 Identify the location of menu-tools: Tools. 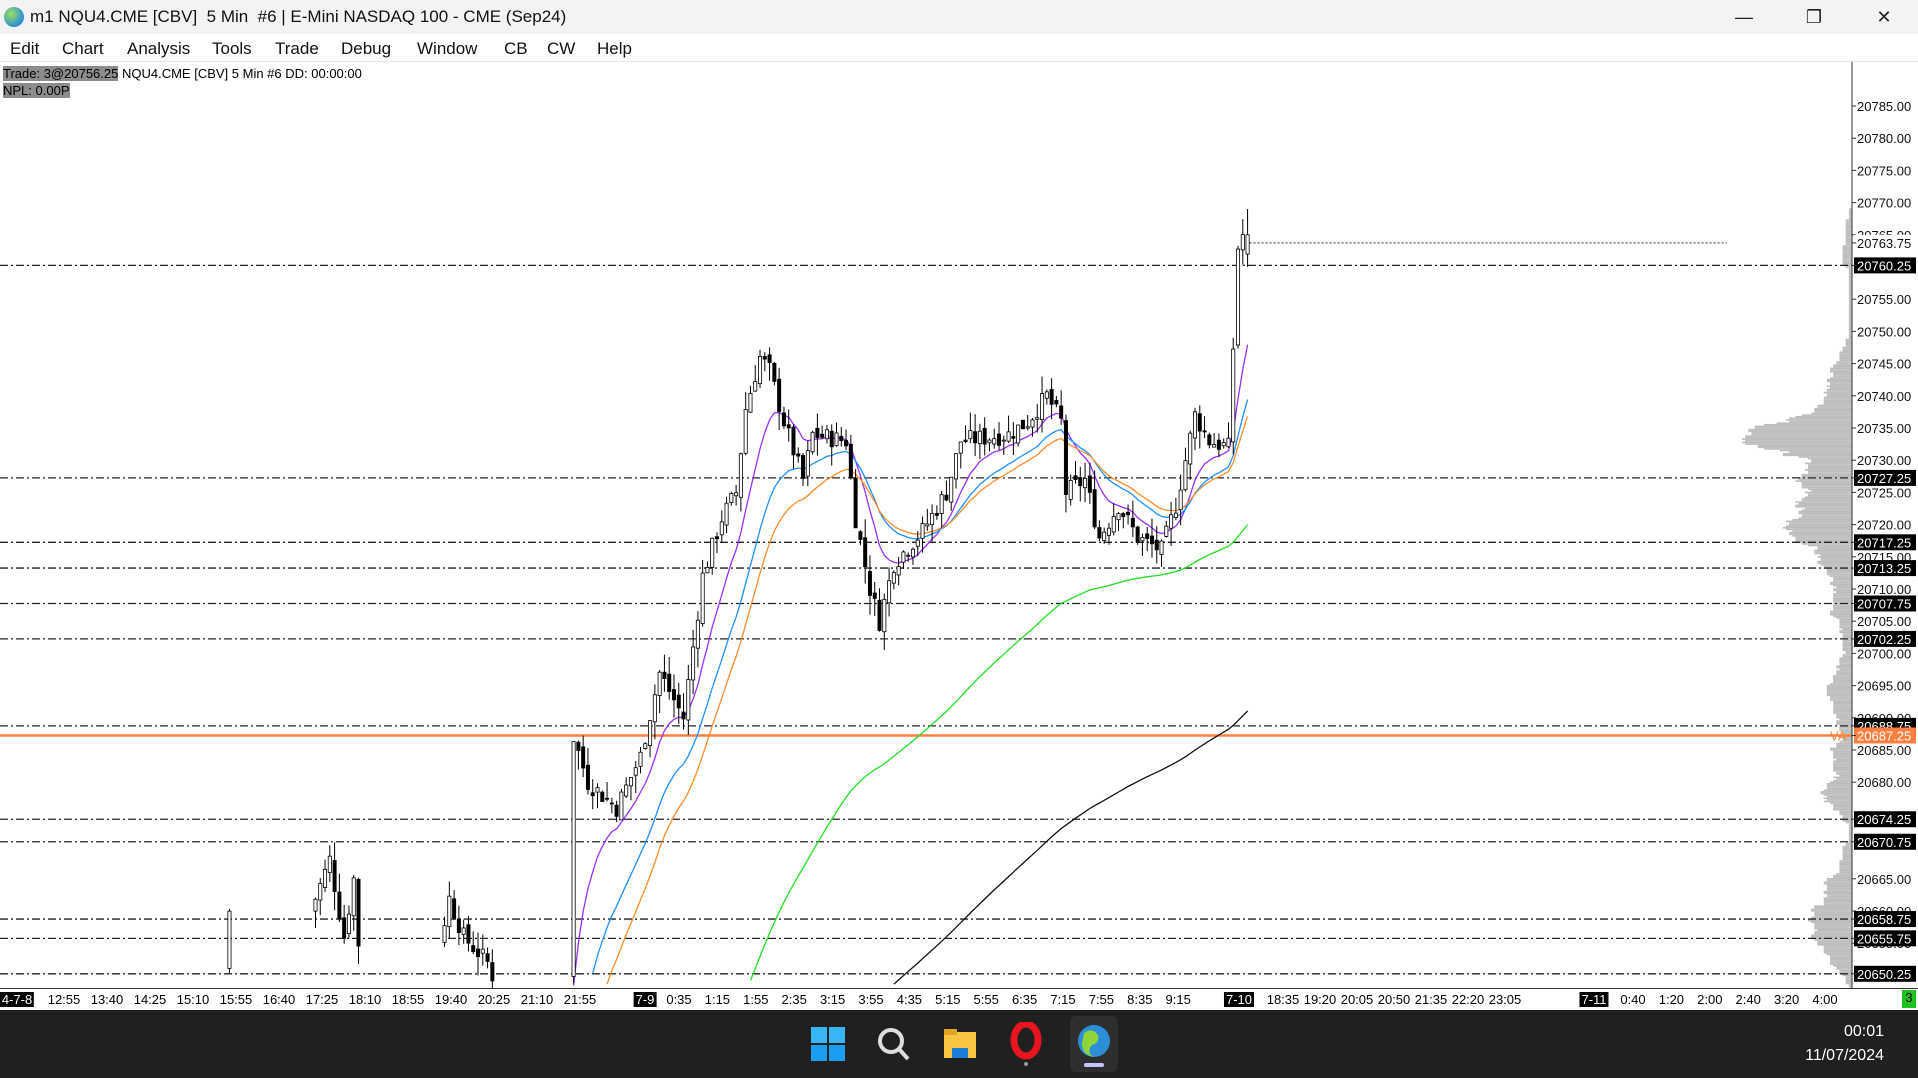
(232, 49).